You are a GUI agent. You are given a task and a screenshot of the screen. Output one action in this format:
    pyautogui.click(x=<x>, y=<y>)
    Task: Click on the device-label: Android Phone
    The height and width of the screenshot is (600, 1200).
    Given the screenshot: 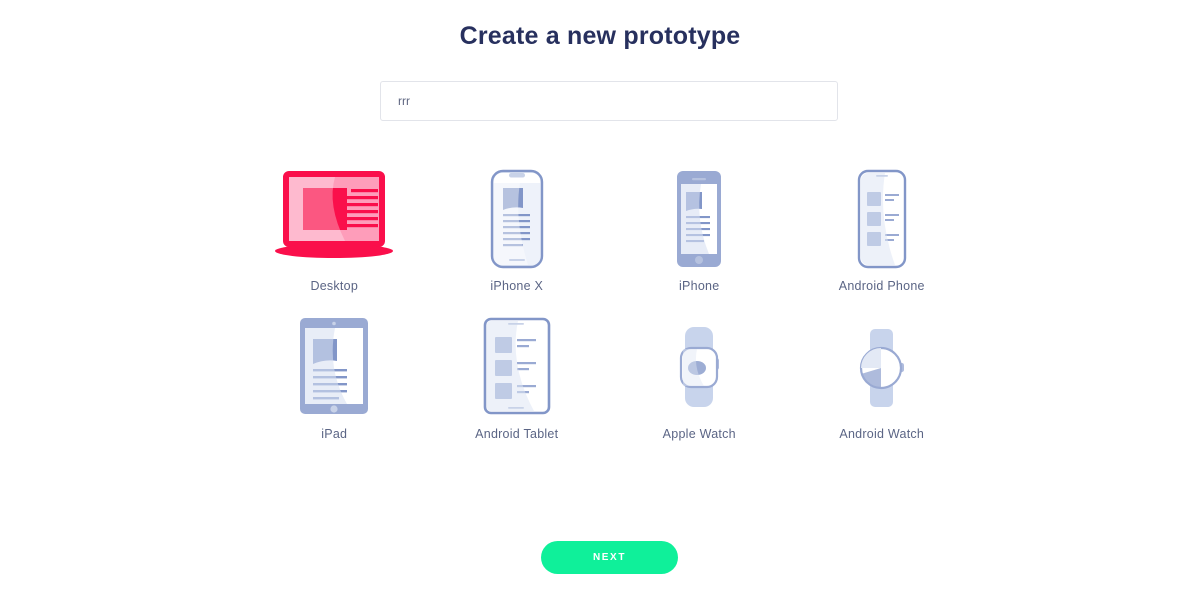 What is the action you would take?
    pyautogui.click(x=881, y=286)
    